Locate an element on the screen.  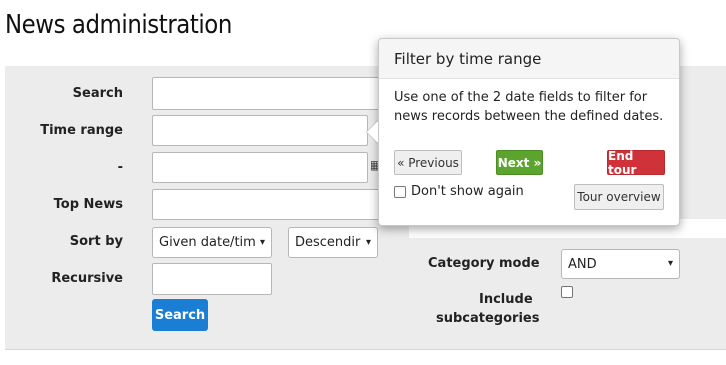
popover-title: Filter by time range is located at coordinates (529, 59).